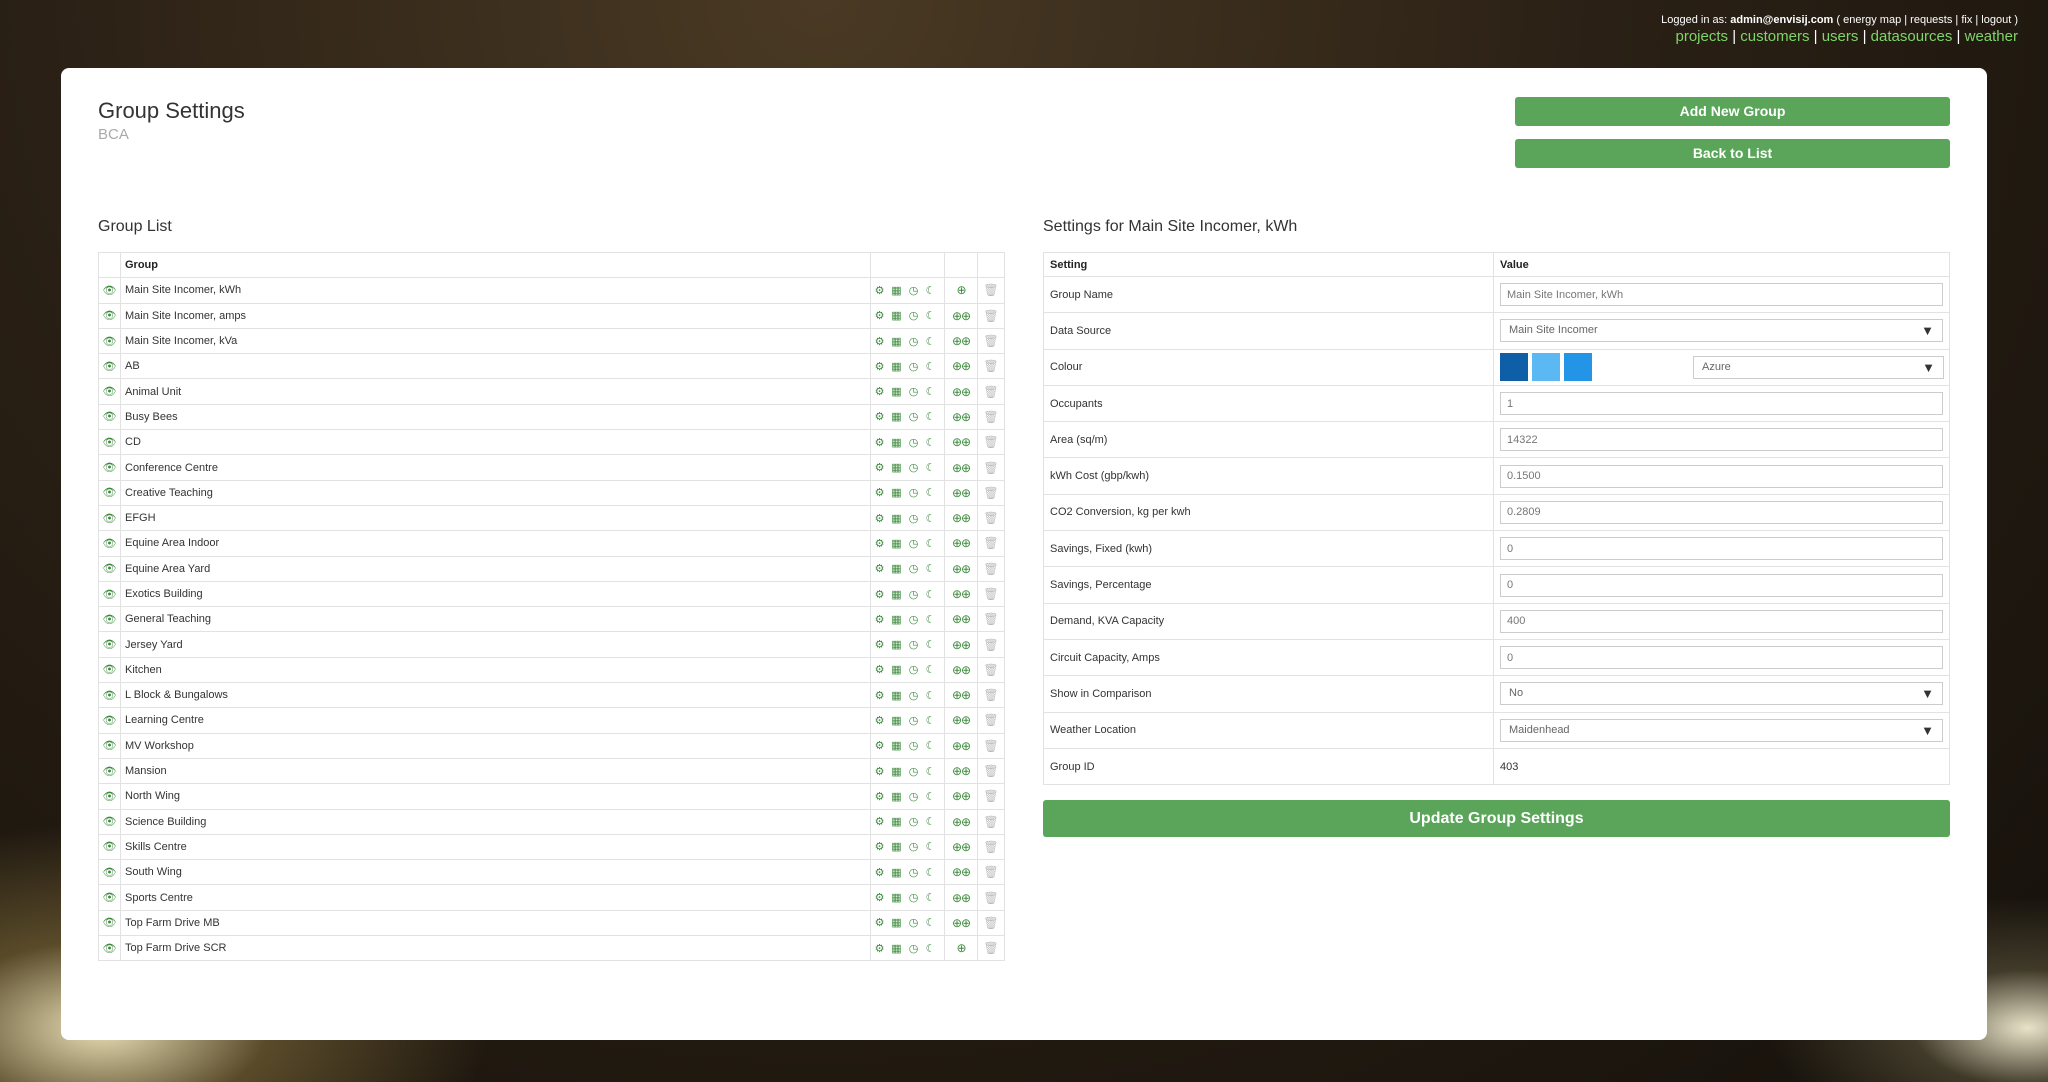 Image resolution: width=2048 pixels, height=1082 pixels. Describe the element at coordinates (495, 923) in the screenshot. I see `group-name: Top Farm Drive MB` at that location.